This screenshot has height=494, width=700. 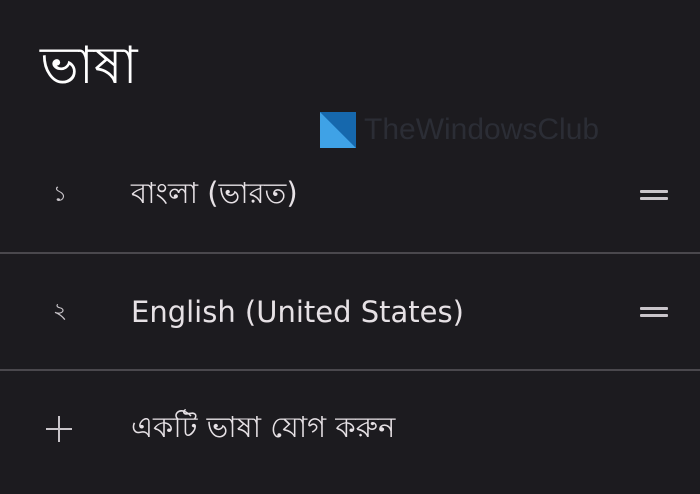 What do you see at coordinates (89, 66) in the screenshot?
I see `page-title: ভাষা` at bounding box center [89, 66].